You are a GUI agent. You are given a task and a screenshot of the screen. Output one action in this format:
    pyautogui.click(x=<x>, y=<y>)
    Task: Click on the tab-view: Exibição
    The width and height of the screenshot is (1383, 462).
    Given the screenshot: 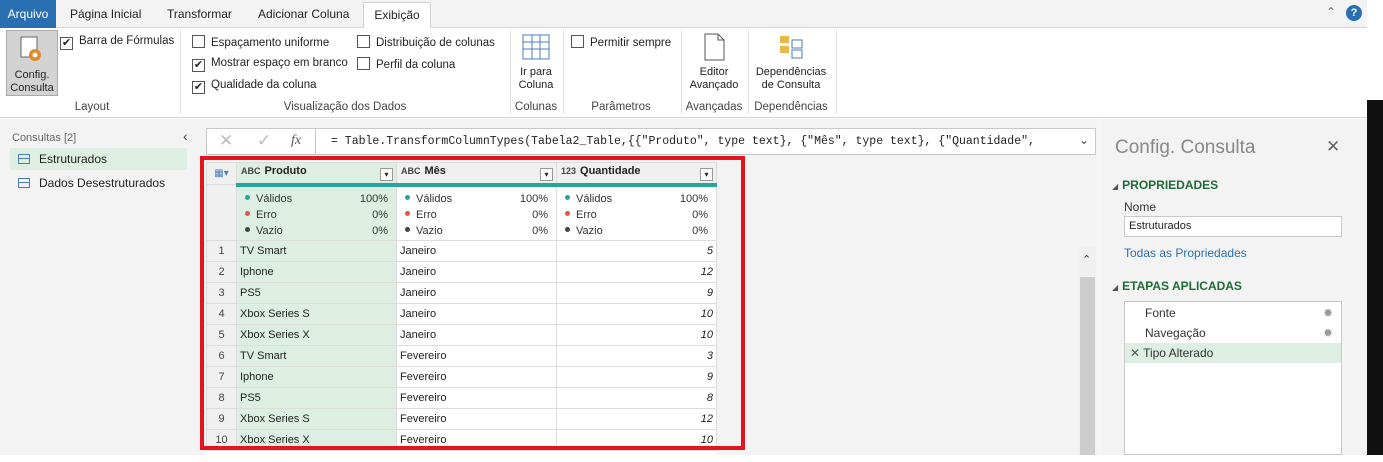 What is the action you would take?
    pyautogui.click(x=397, y=15)
    